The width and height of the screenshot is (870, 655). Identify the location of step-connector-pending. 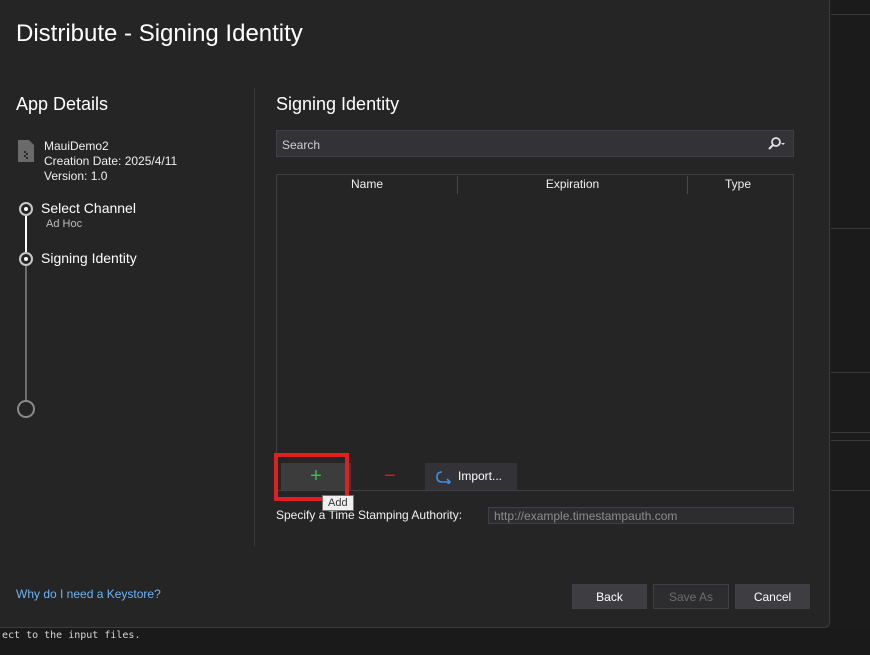
(26, 333).